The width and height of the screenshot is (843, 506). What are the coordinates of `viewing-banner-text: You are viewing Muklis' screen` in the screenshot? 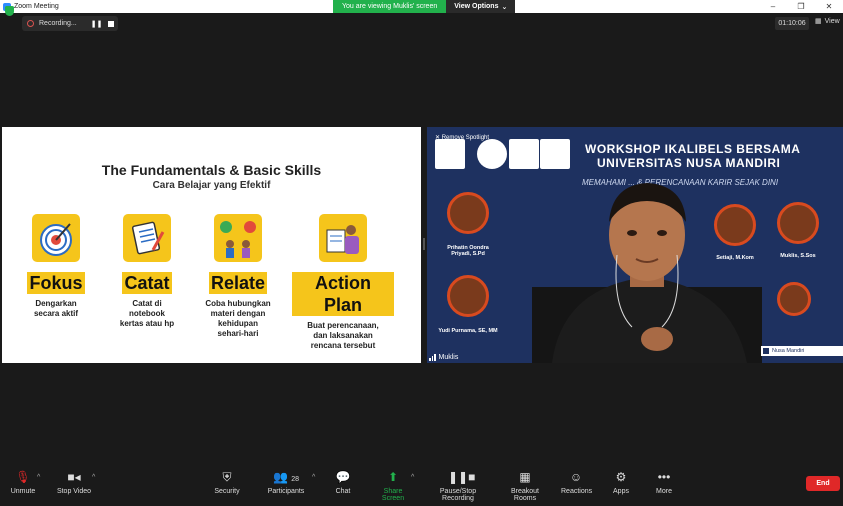 It's located at (390, 6).